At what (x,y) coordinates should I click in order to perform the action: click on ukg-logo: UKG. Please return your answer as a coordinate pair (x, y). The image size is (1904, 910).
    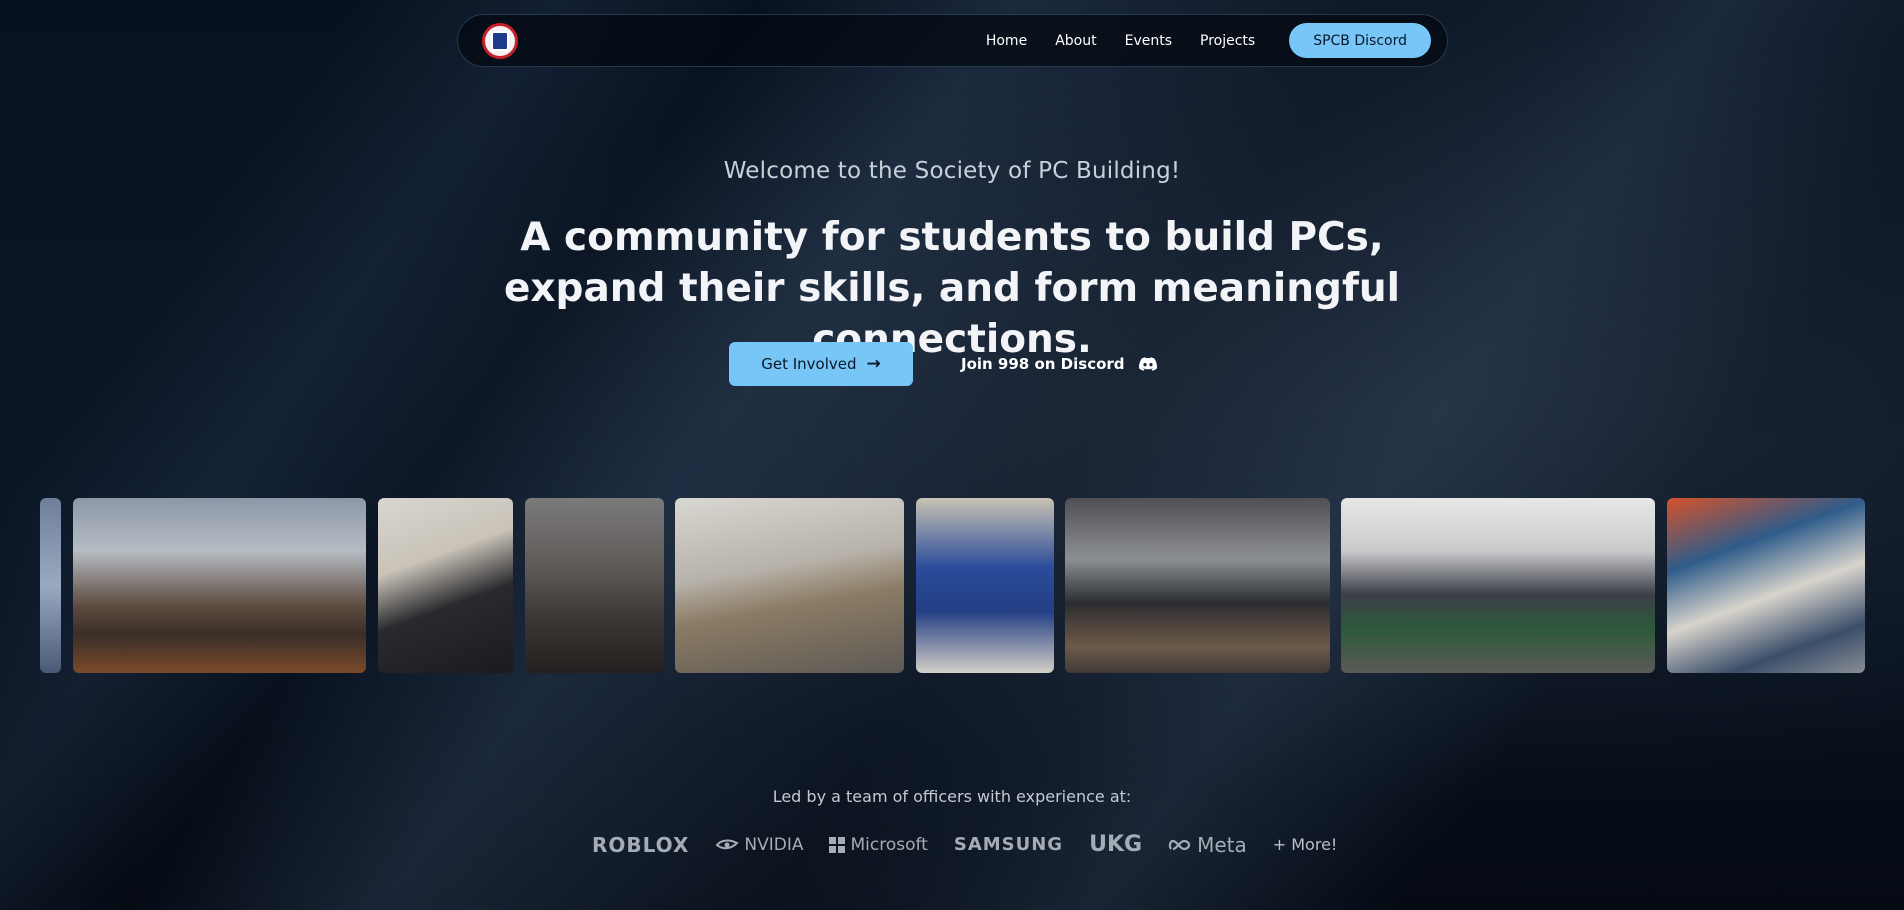
    Looking at the image, I should click on (1116, 844).